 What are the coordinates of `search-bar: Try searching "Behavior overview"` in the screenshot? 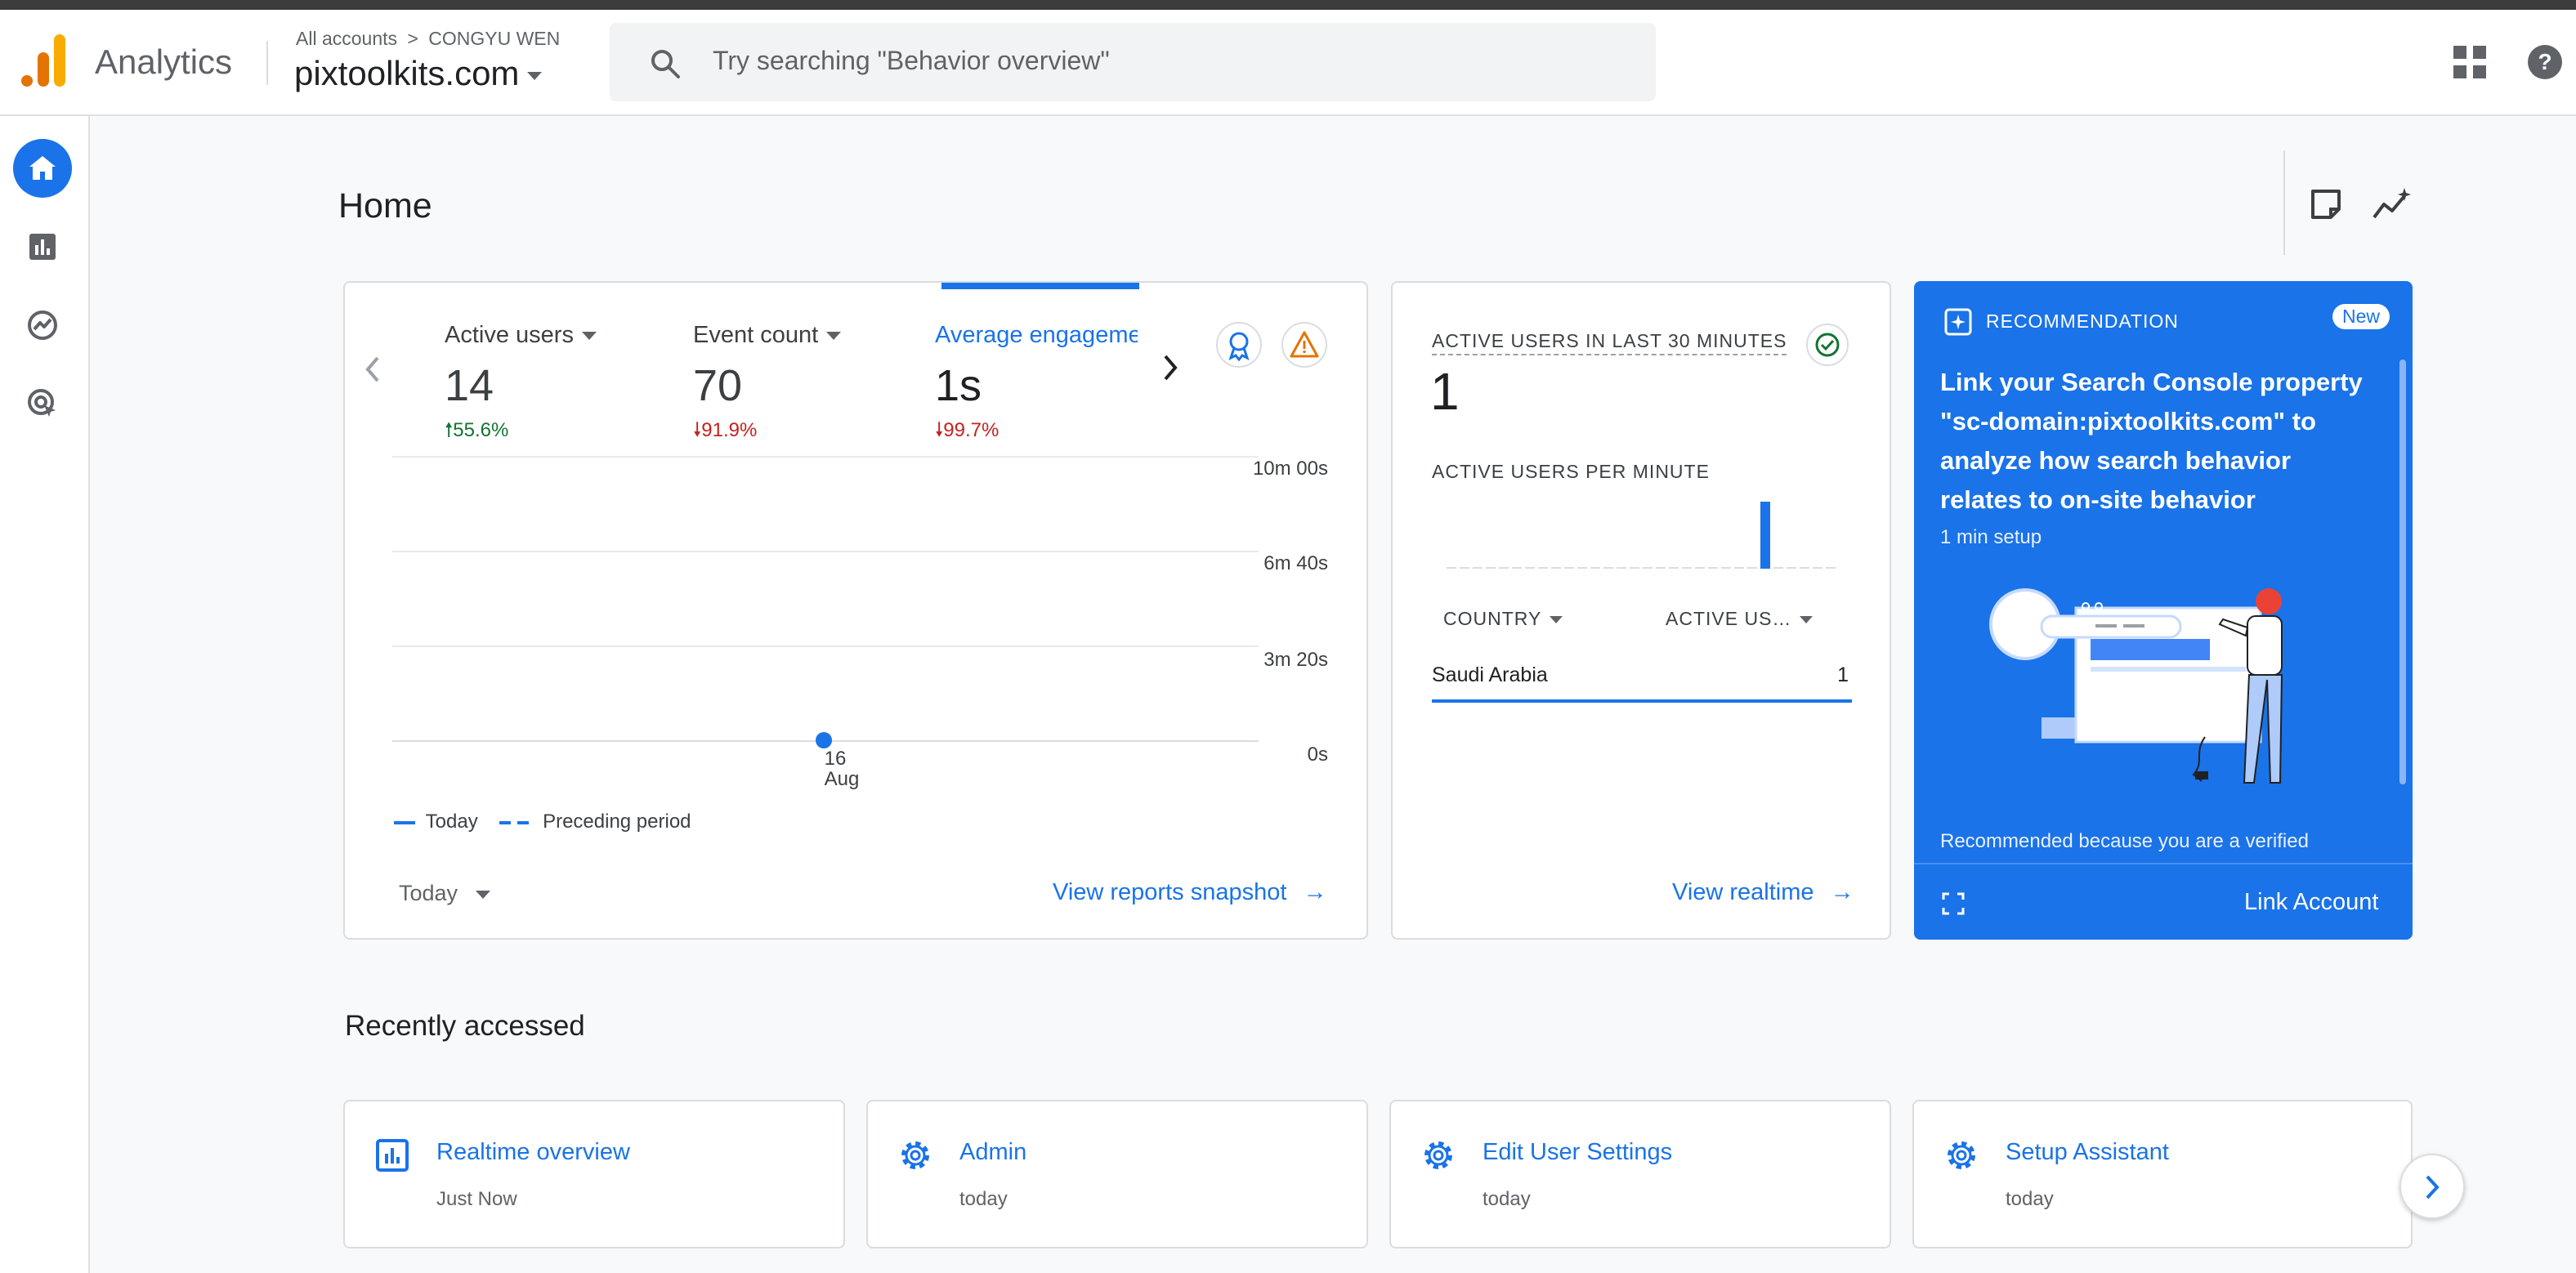 It's located at (1133, 62).